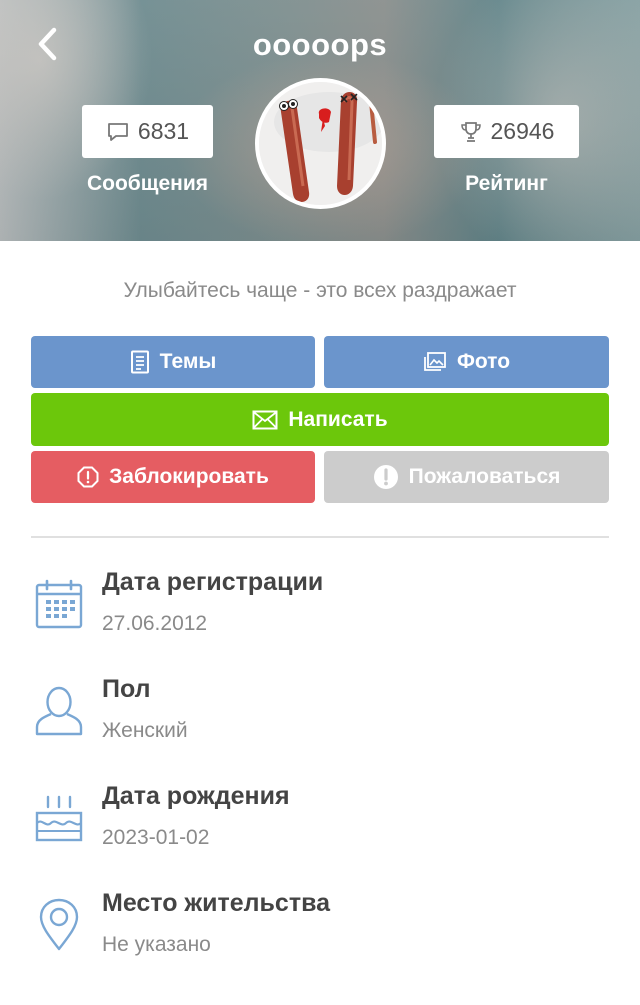 Image resolution: width=640 pixels, height=1005 pixels. I want to click on exclamation-icon, so click(385, 477).